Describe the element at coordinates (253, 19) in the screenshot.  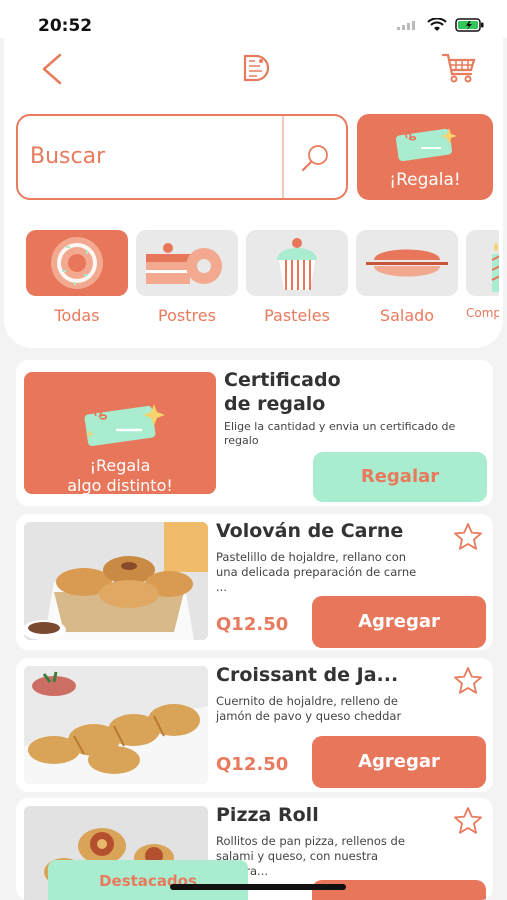
I see `status-bar: 20:52` at that location.